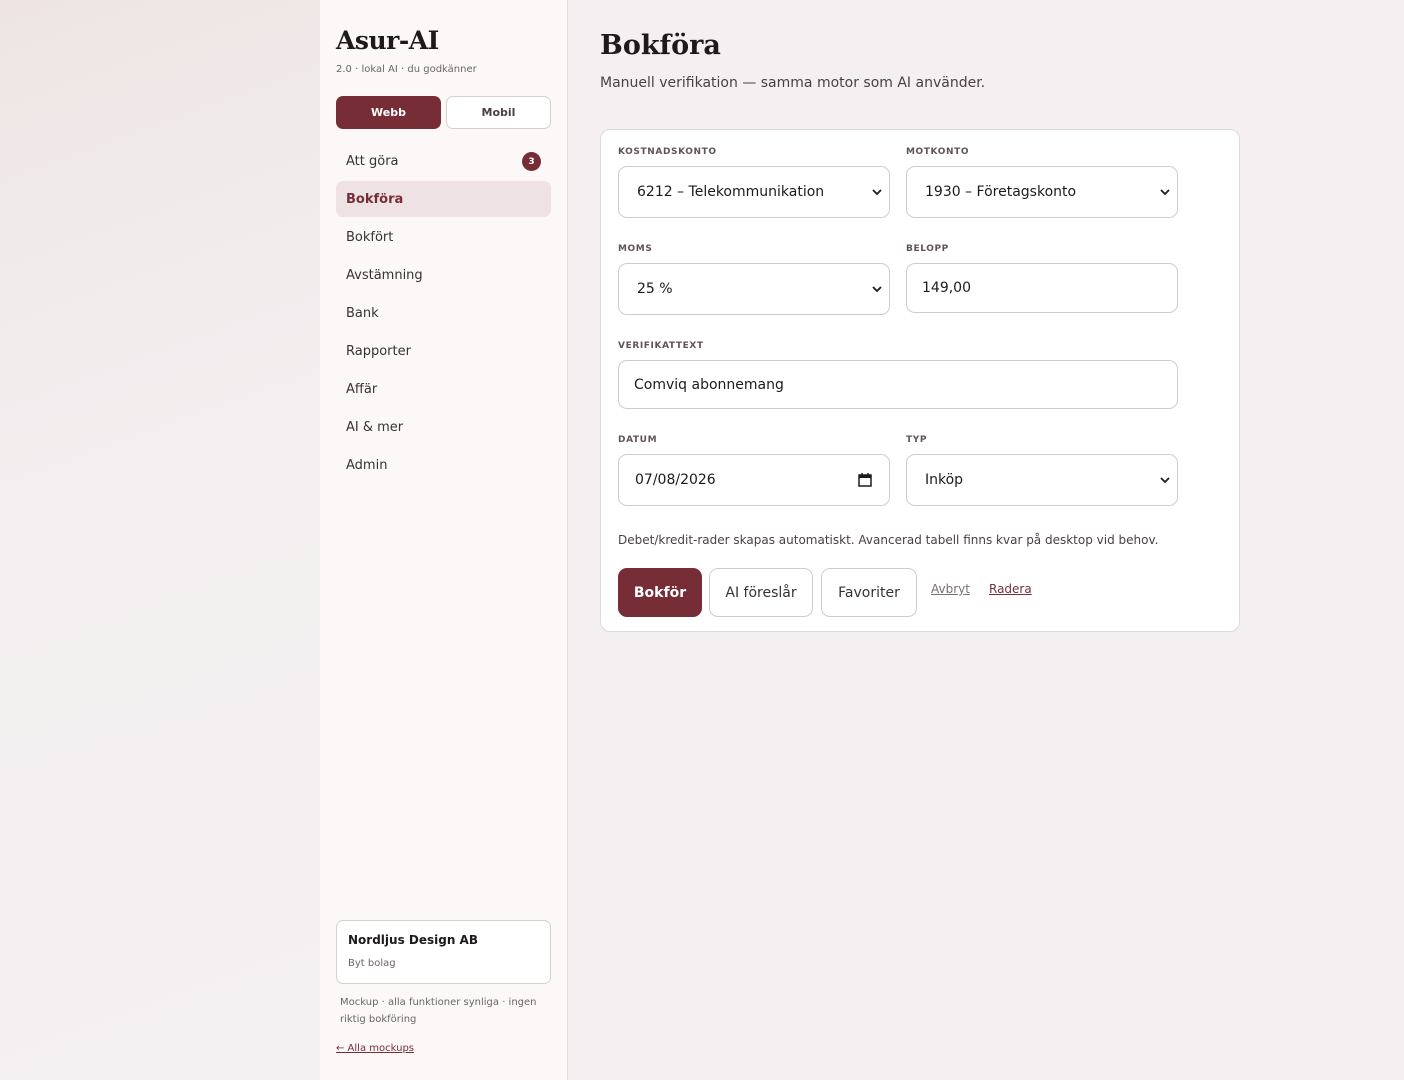 This screenshot has width=1404, height=1080. Describe the element at coordinates (375, 199) in the screenshot. I see `sidebar-item-label: Bokföra` at that location.